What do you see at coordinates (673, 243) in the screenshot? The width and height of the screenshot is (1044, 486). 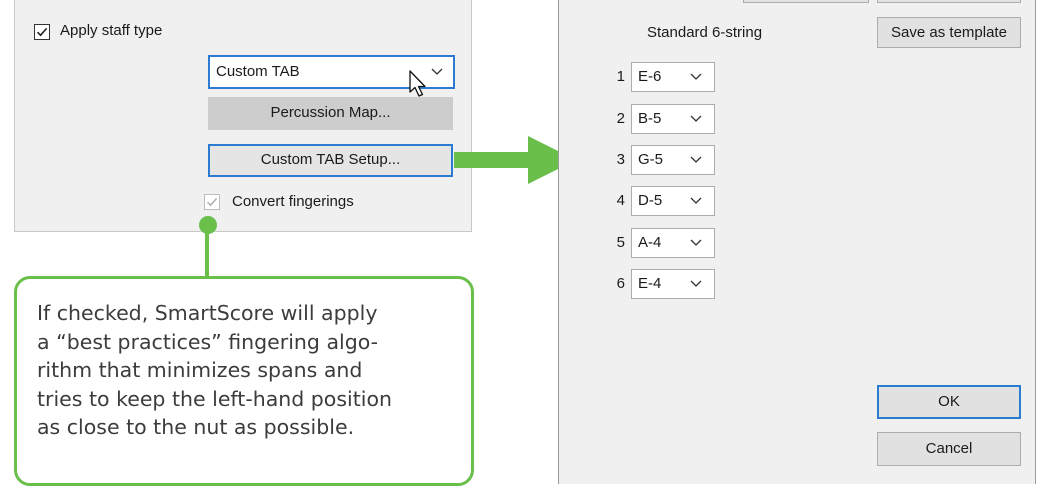 I see `string-5-pitch-select: A-4` at bounding box center [673, 243].